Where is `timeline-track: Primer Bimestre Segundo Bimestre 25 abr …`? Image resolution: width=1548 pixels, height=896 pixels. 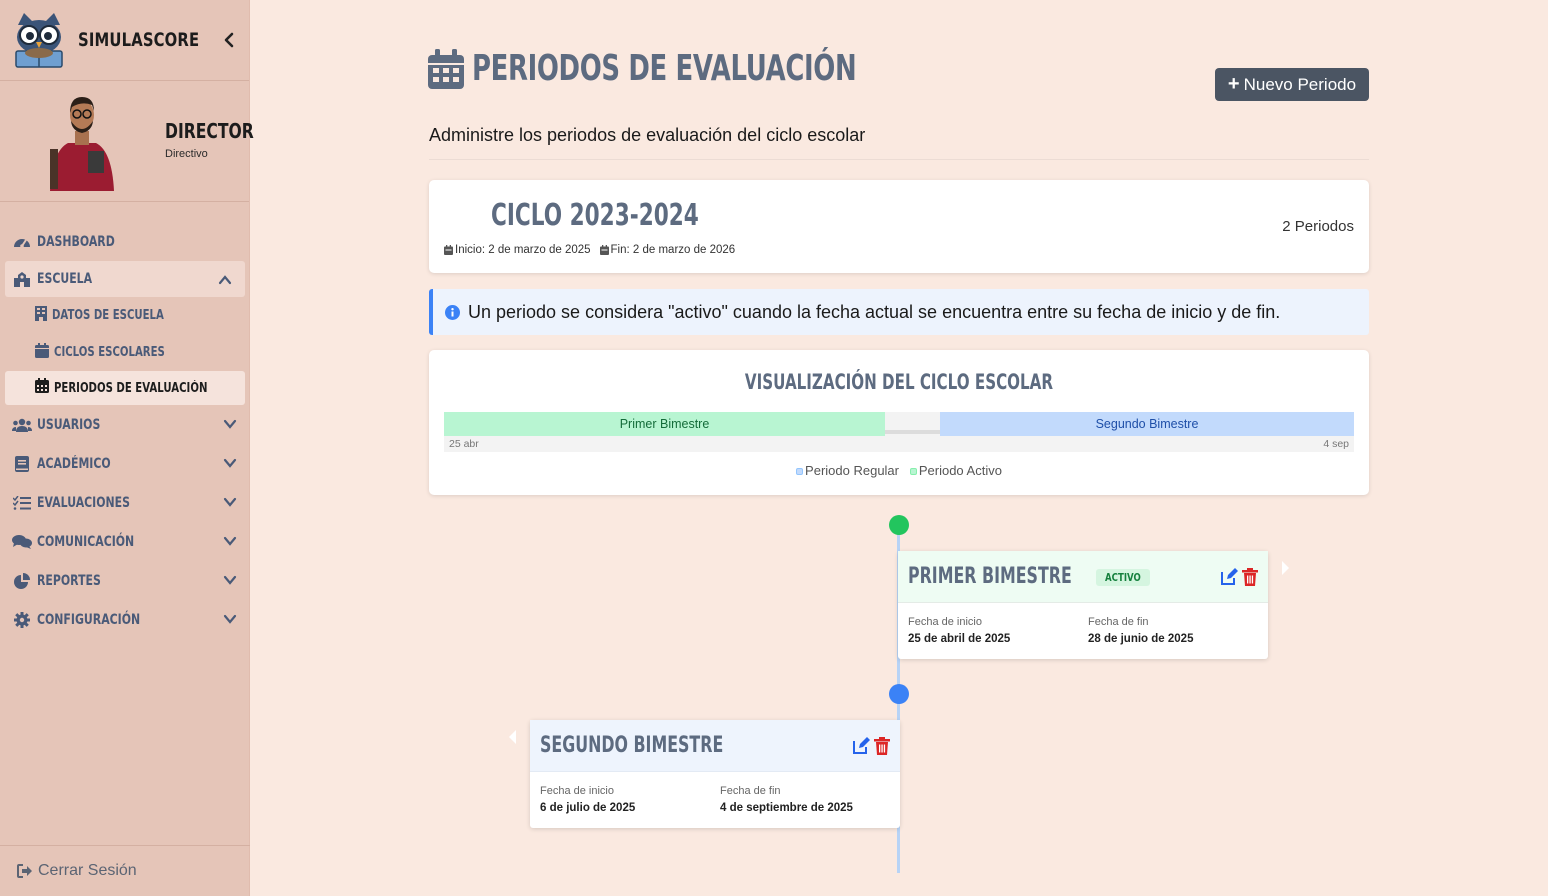
timeline-track: Primer Bimestre Segundo Bimestre 25 abr … is located at coordinates (899, 432).